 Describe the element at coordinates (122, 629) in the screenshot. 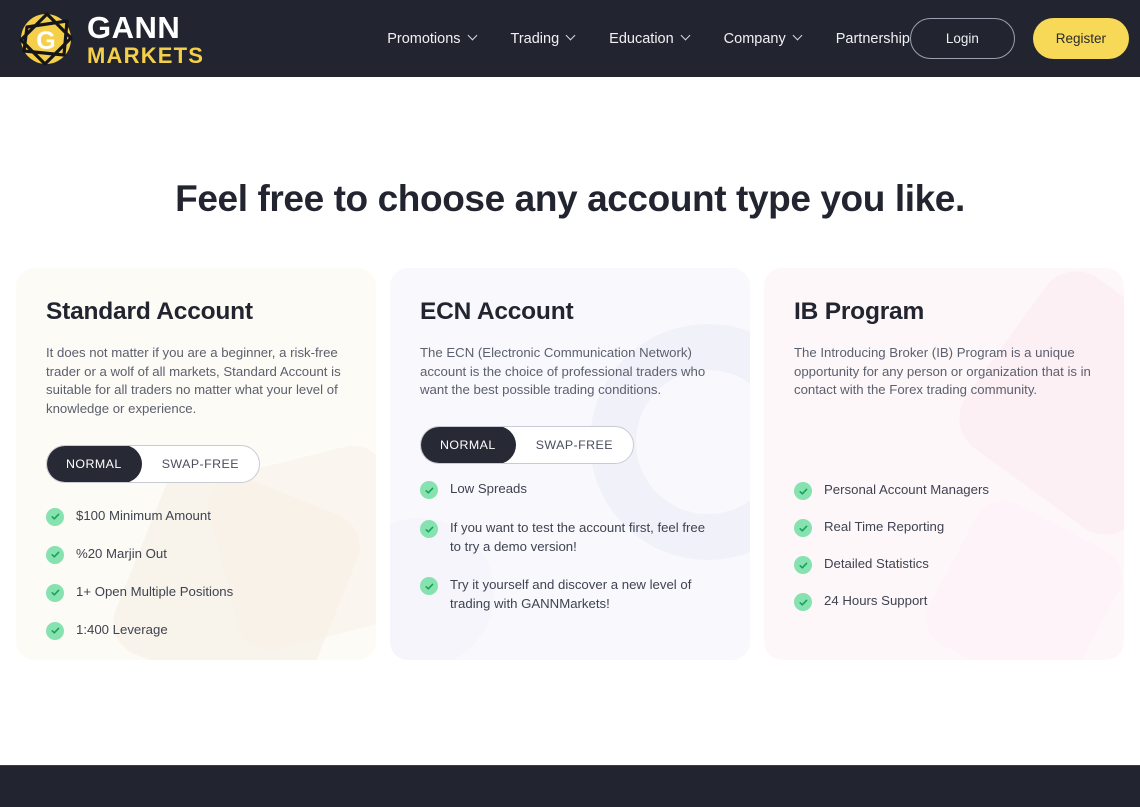

I see `feature-text: 1:400 Leverage` at that location.